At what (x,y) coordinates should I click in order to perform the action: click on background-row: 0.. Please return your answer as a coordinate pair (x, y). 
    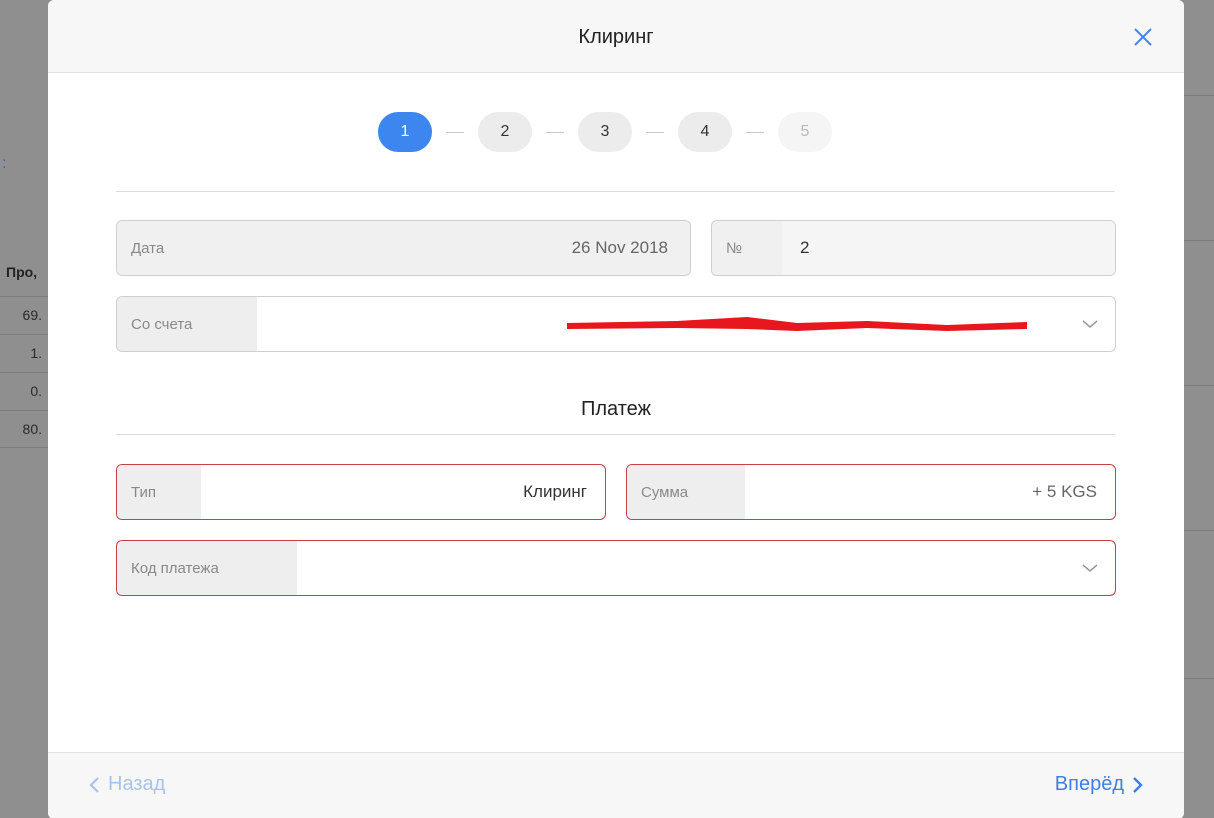
    Looking at the image, I should click on (24, 391).